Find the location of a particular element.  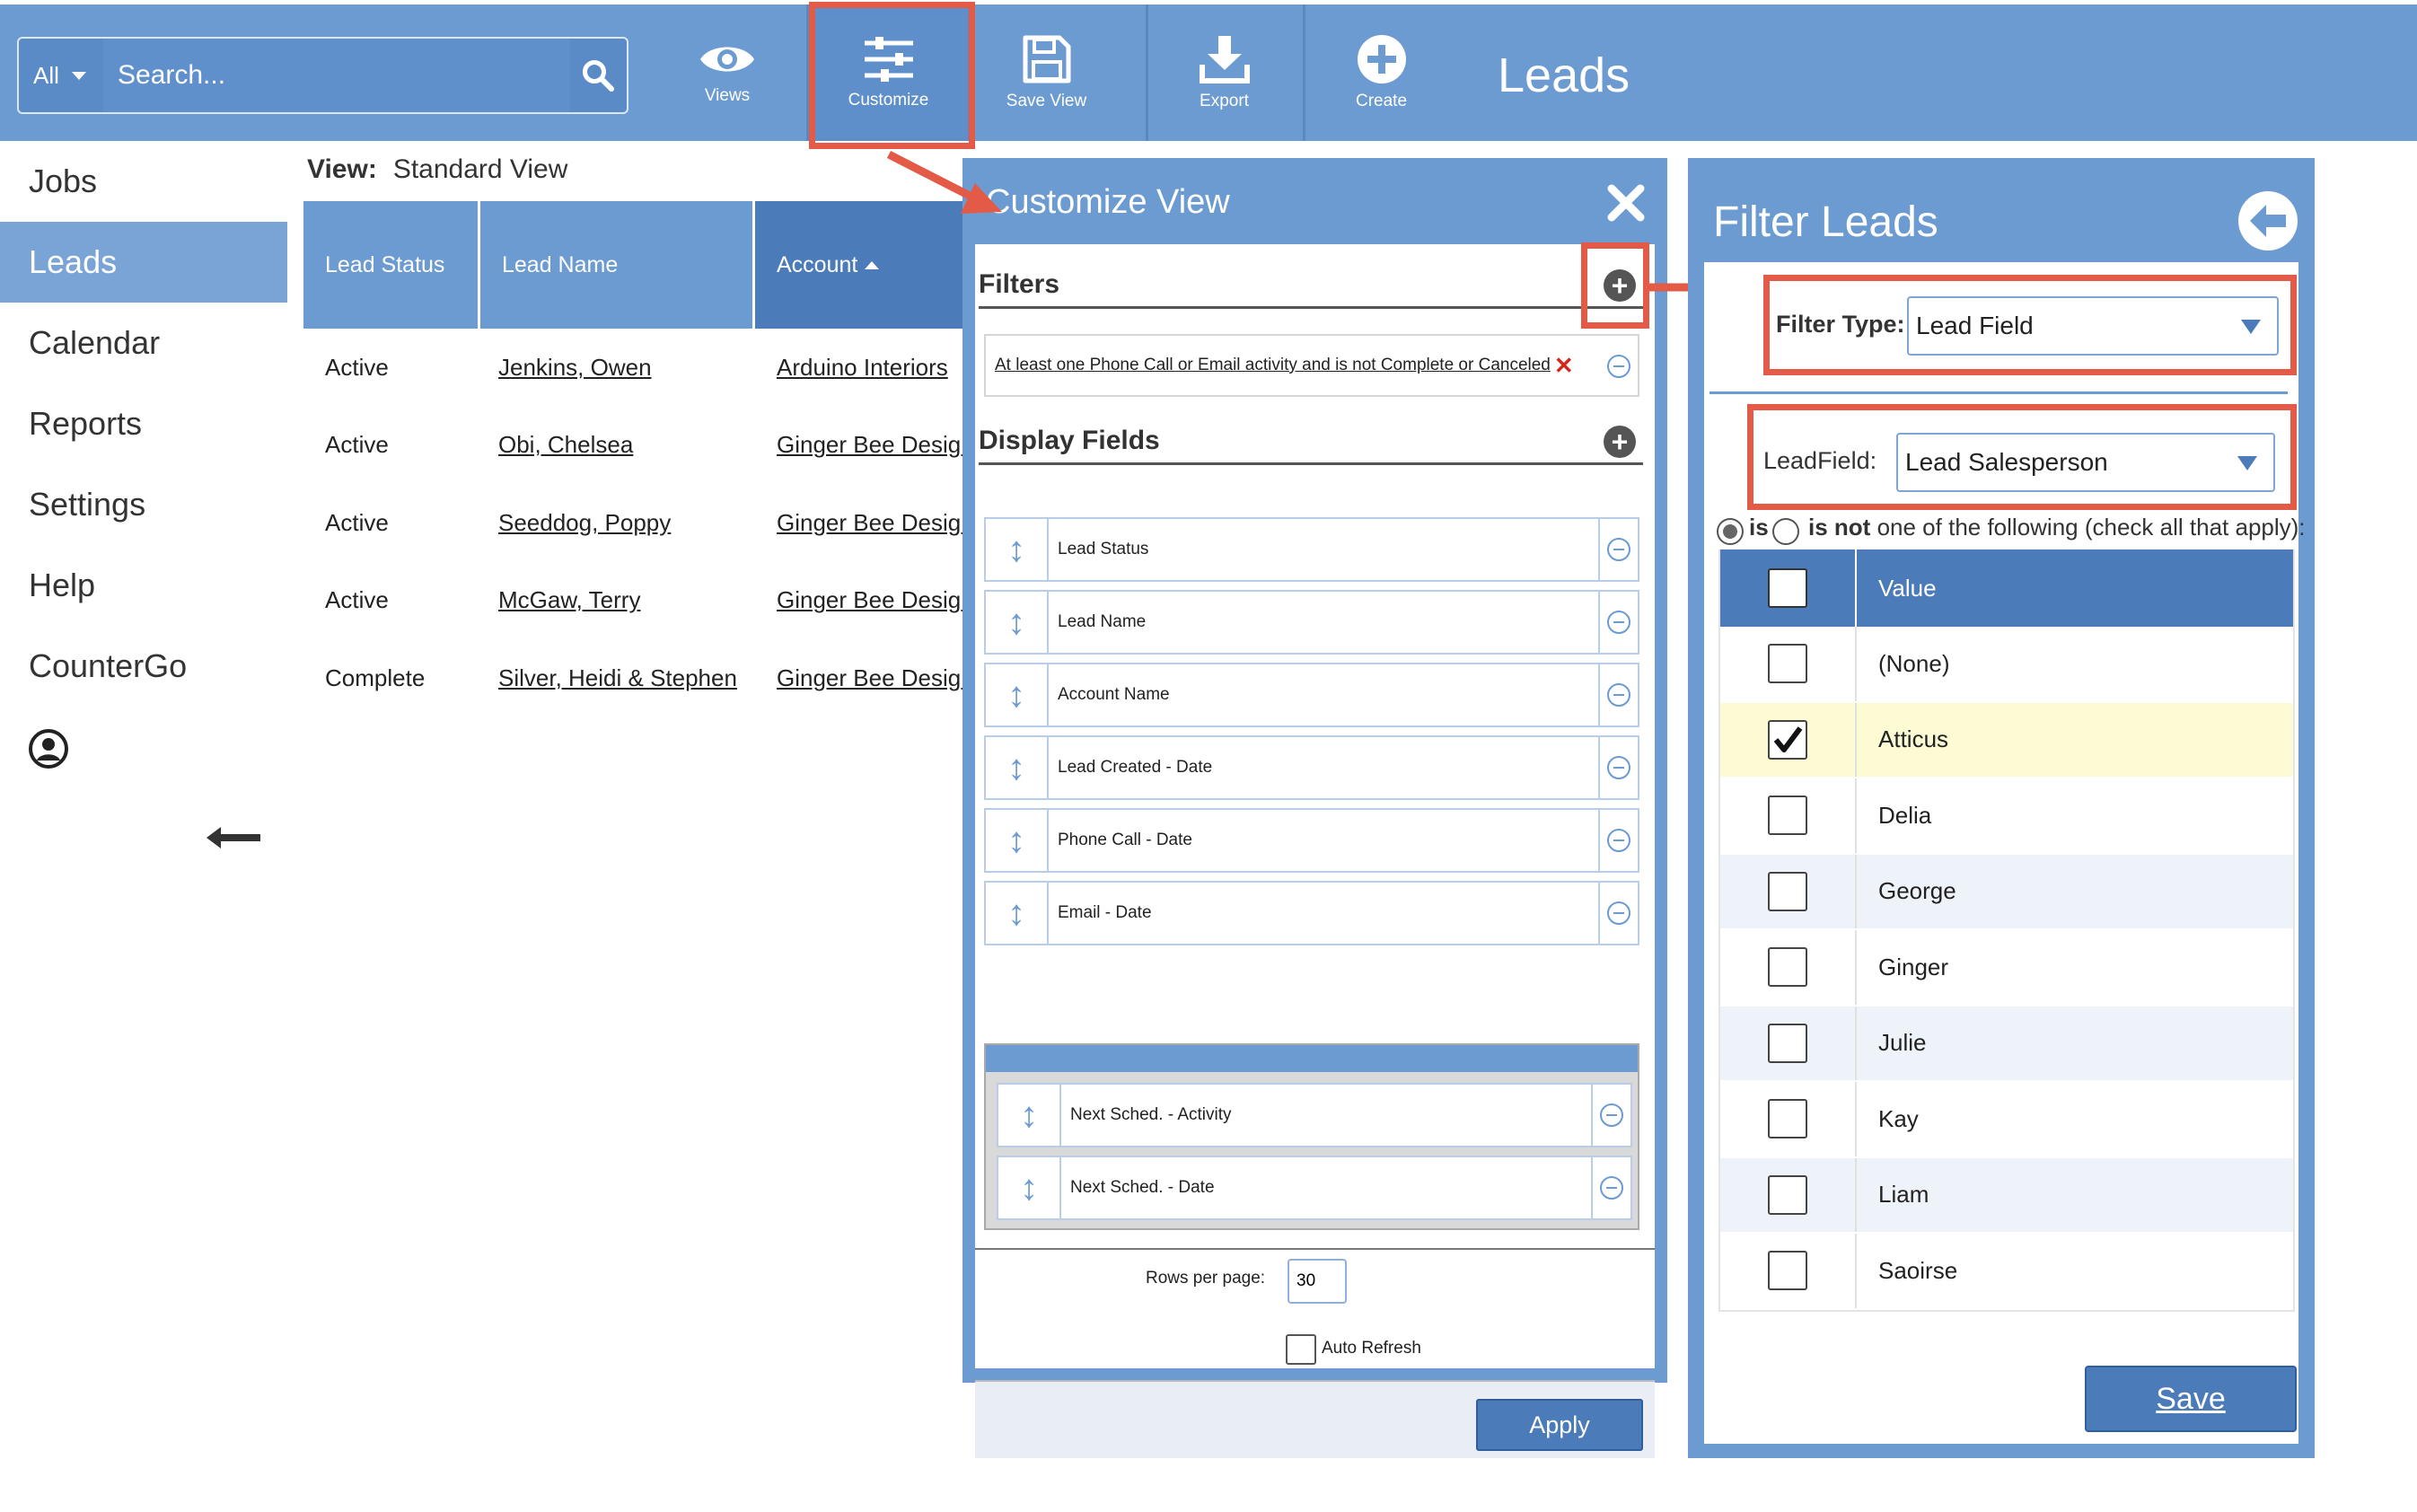

sidebar-item-jobs: Jobs is located at coordinates (143, 181).